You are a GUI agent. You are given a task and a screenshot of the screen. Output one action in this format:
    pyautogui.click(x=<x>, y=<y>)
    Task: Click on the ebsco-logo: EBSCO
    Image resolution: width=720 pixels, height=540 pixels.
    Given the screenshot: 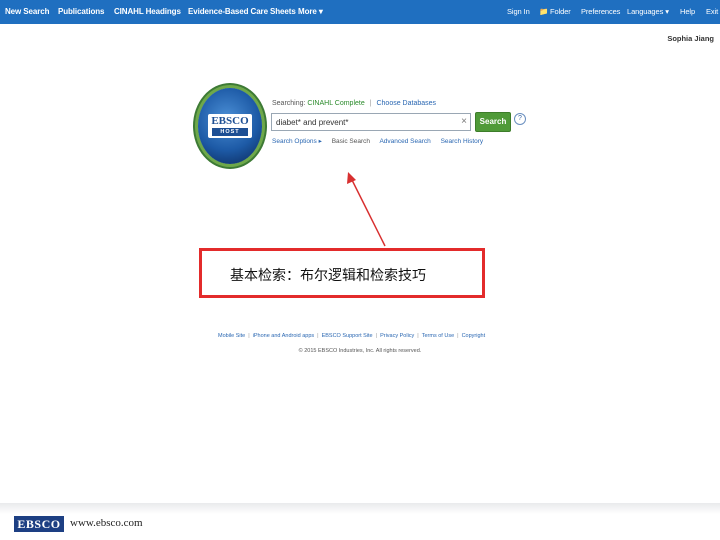 What is the action you would take?
    pyautogui.click(x=39, y=524)
    